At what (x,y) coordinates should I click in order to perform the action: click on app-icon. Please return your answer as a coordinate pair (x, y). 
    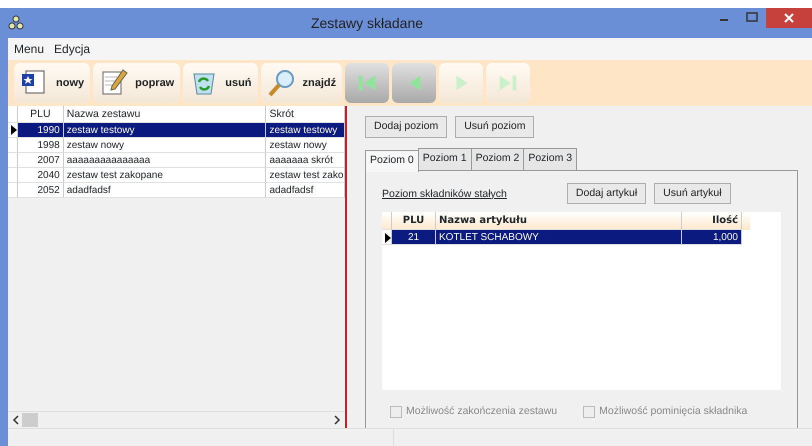
    Looking at the image, I should click on (16, 23).